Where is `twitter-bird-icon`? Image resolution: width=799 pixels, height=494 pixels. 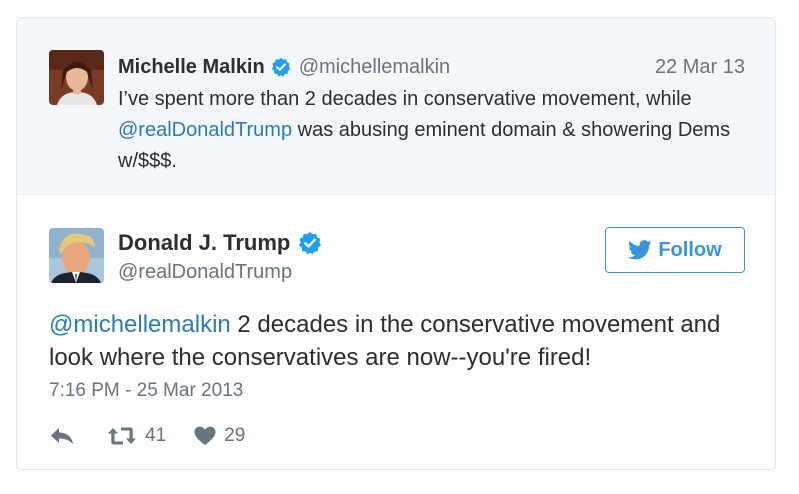
twitter-bird-icon is located at coordinates (640, 250).